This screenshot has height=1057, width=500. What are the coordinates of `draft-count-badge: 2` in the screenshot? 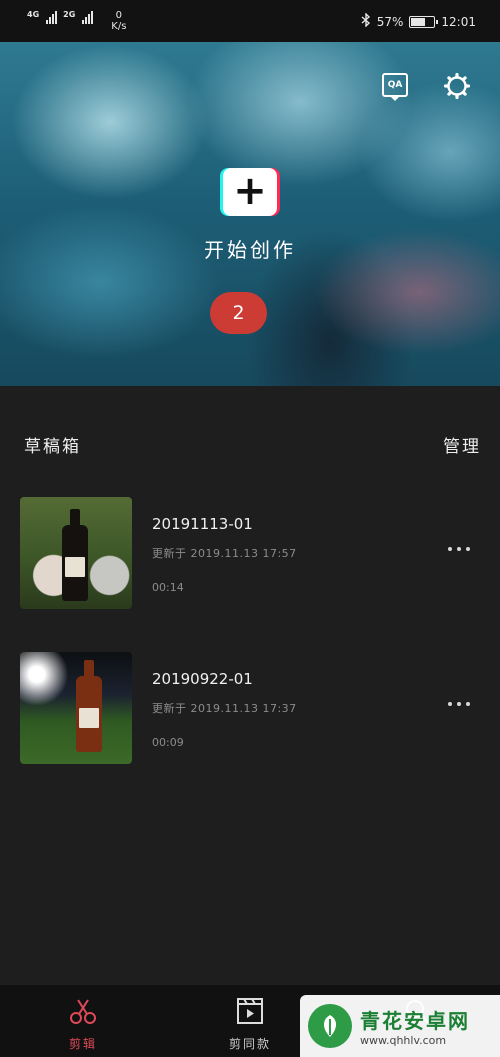 It's located at (238, 313).